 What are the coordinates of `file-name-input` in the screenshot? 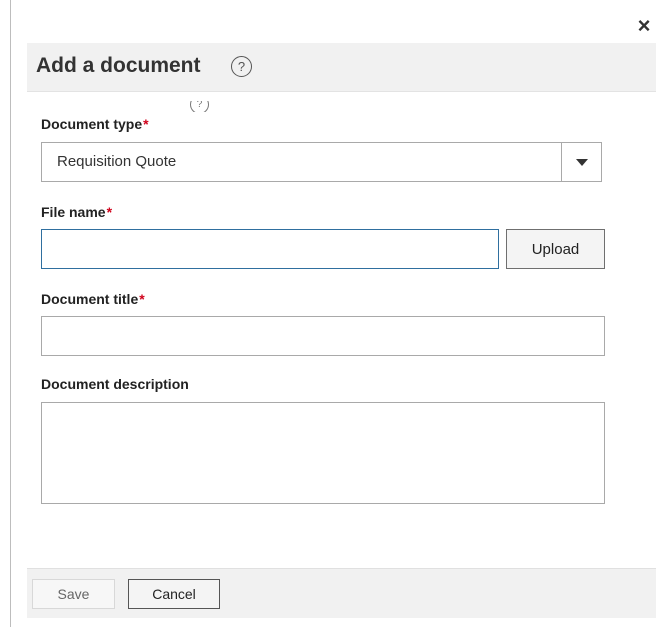 It's located at (270, 249).